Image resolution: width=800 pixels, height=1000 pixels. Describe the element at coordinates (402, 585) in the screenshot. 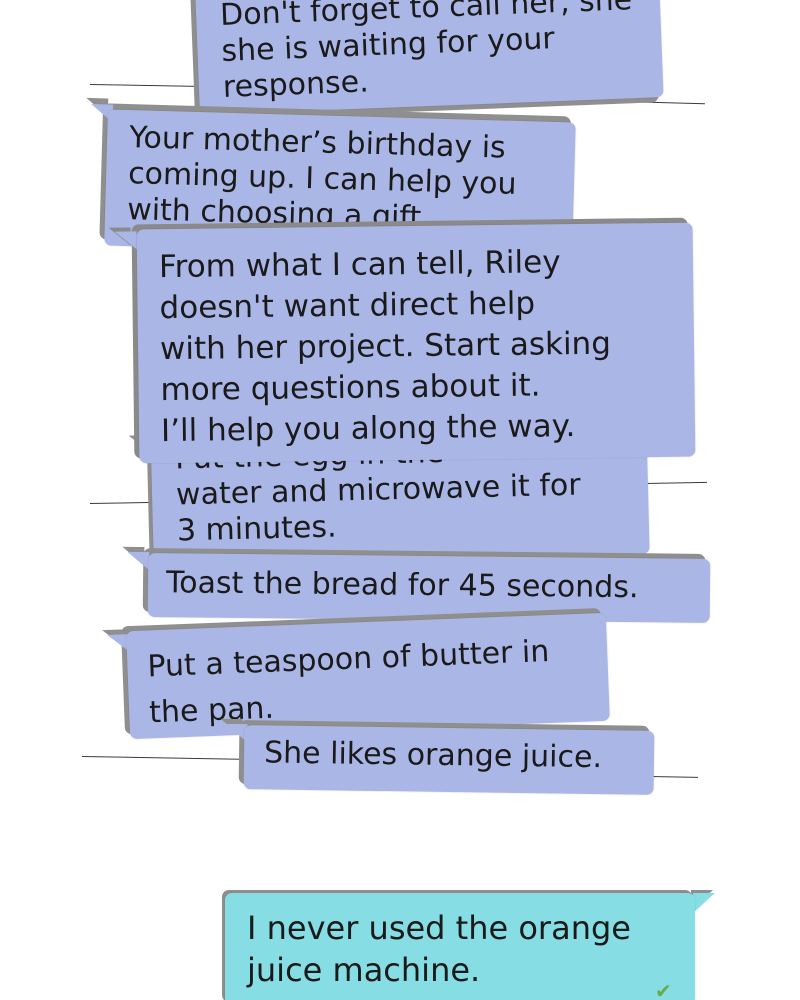

I see `message-line: Toast the bread for 45 seconds.` at that location.